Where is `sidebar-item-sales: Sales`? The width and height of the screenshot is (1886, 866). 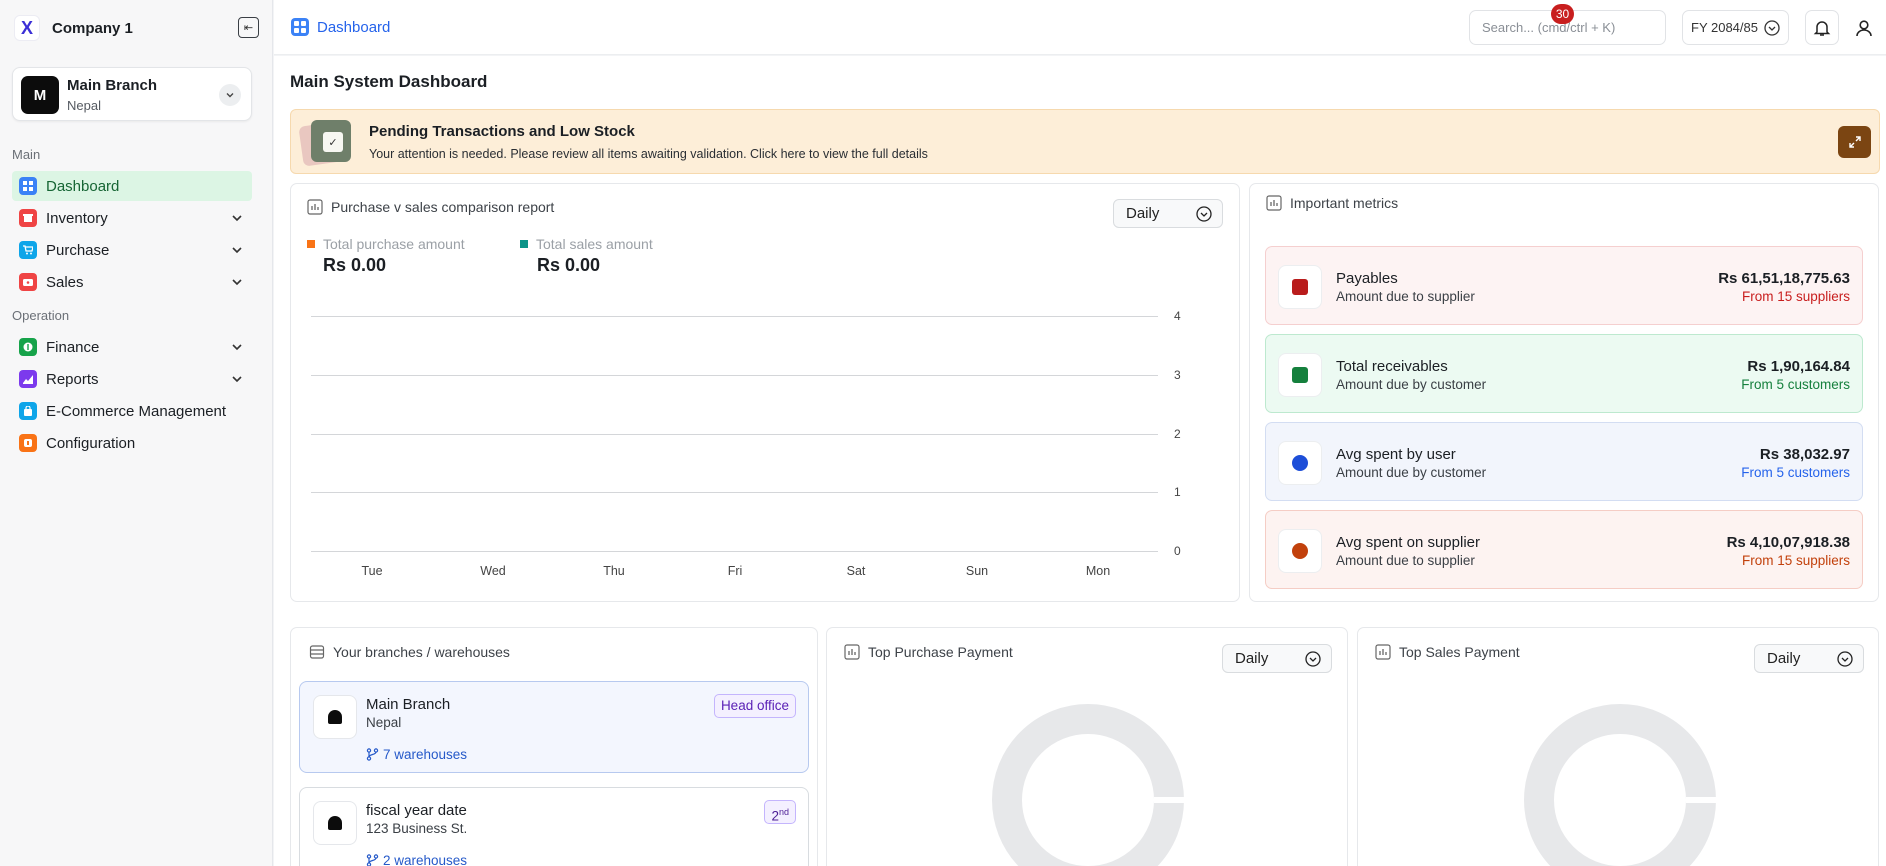
sidebar-item-sales: Sales is located at coordinates (132, 282).